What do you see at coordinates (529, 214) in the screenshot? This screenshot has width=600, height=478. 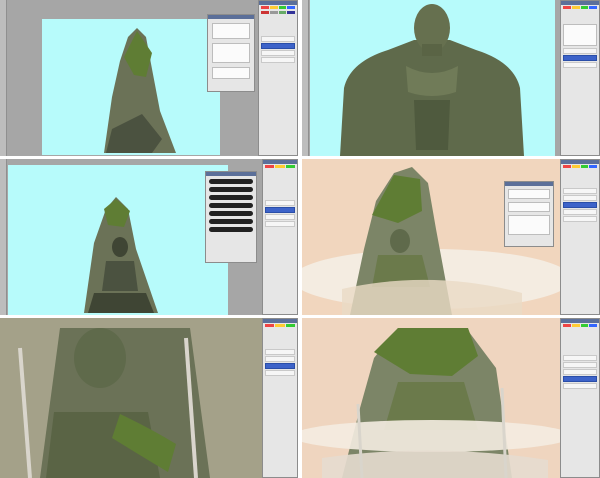 I see `brush-settings-panel` at bounding box center [529, 214].